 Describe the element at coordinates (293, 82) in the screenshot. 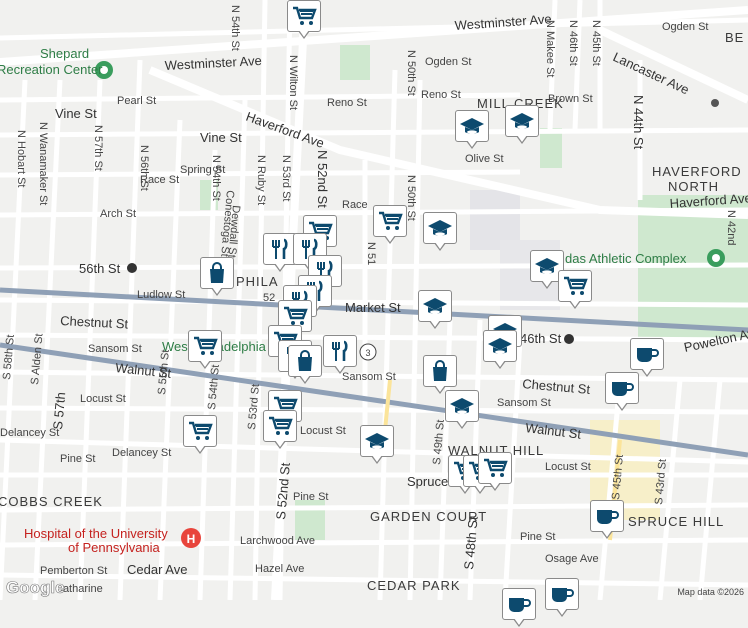

I see `street-label: N Wilton St` at that location.